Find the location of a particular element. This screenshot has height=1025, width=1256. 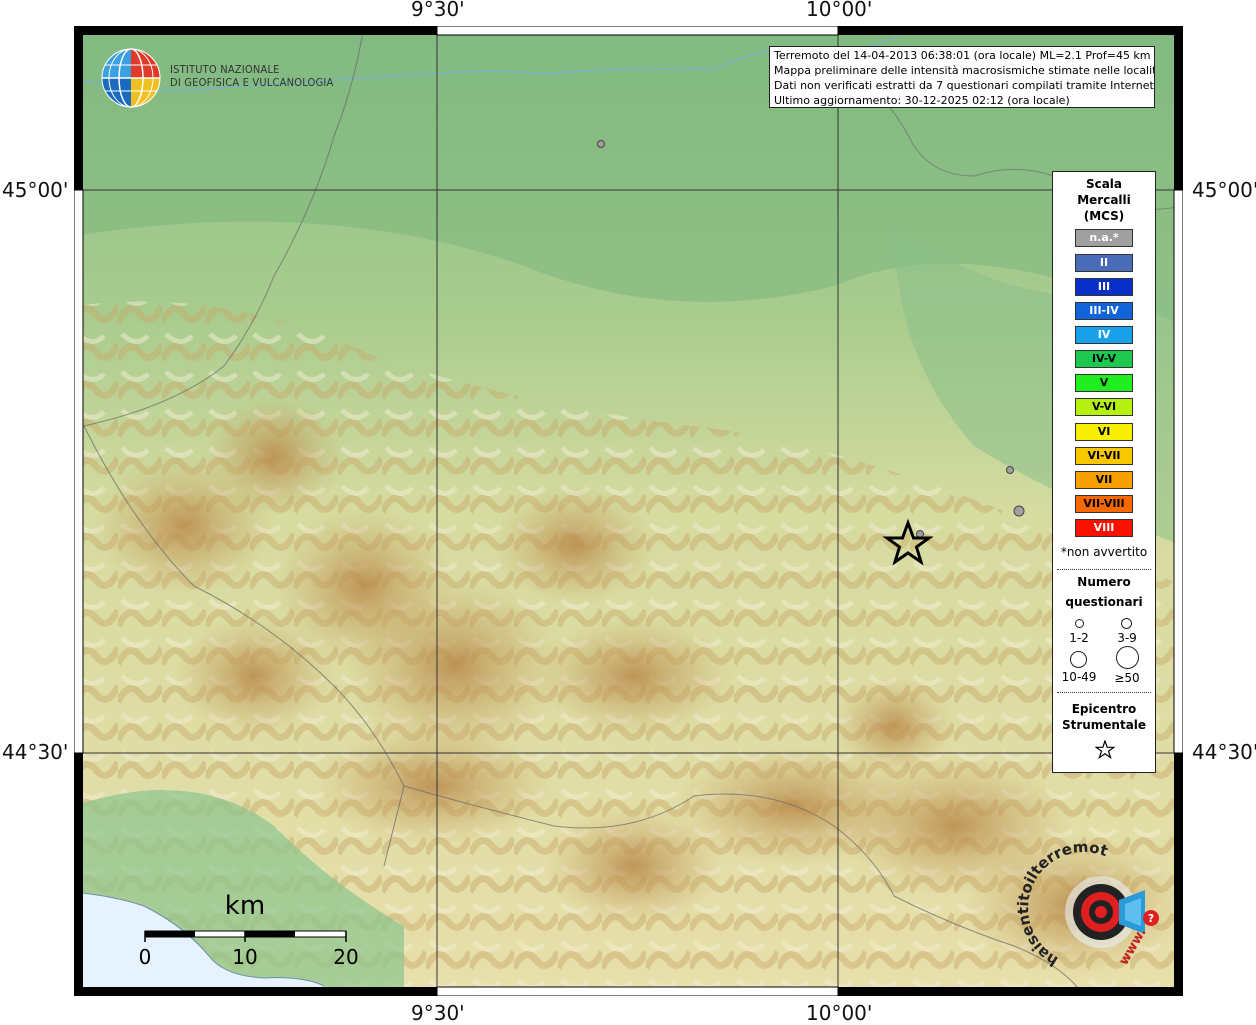

lon-label-top-1: 9°30' is located at coordinates (438, 10).